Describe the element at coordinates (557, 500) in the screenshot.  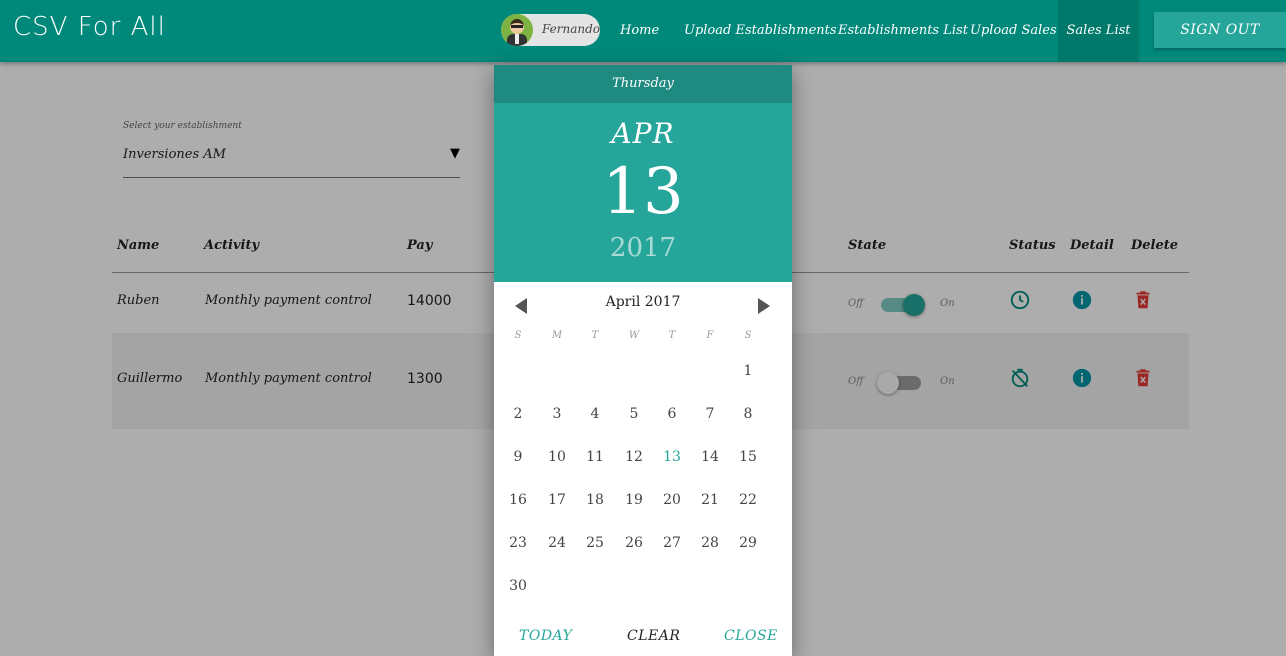
I see `calendar-day: 17` at that location.